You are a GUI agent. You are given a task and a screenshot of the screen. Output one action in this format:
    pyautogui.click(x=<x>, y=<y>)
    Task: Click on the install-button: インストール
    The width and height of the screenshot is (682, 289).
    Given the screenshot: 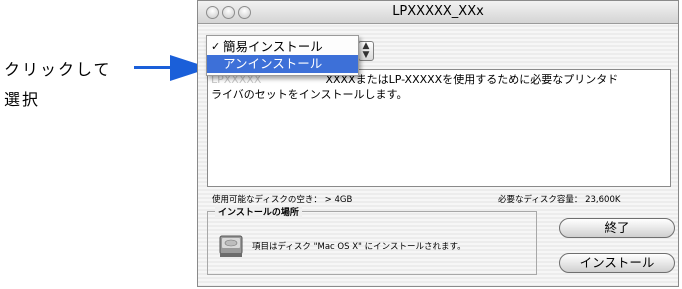 What is the action you would take?
    pyautogui.click(x=617, y=263)
    